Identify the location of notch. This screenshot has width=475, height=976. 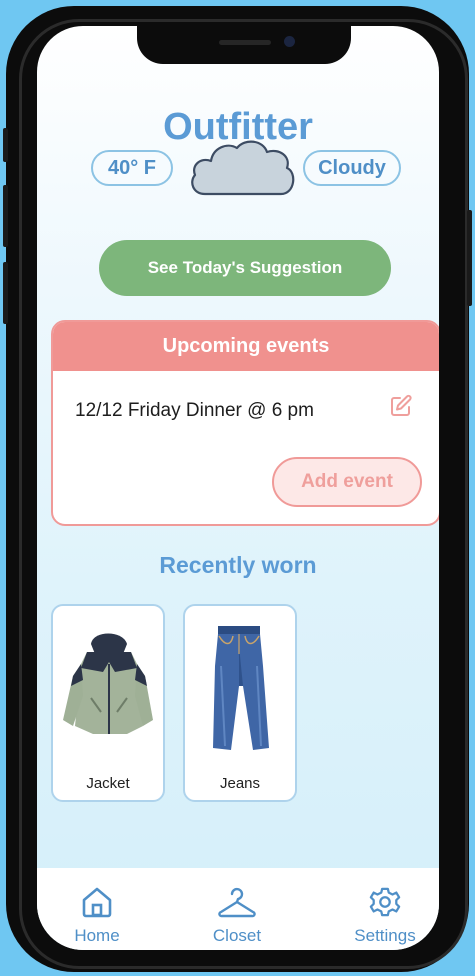
(244, 45).